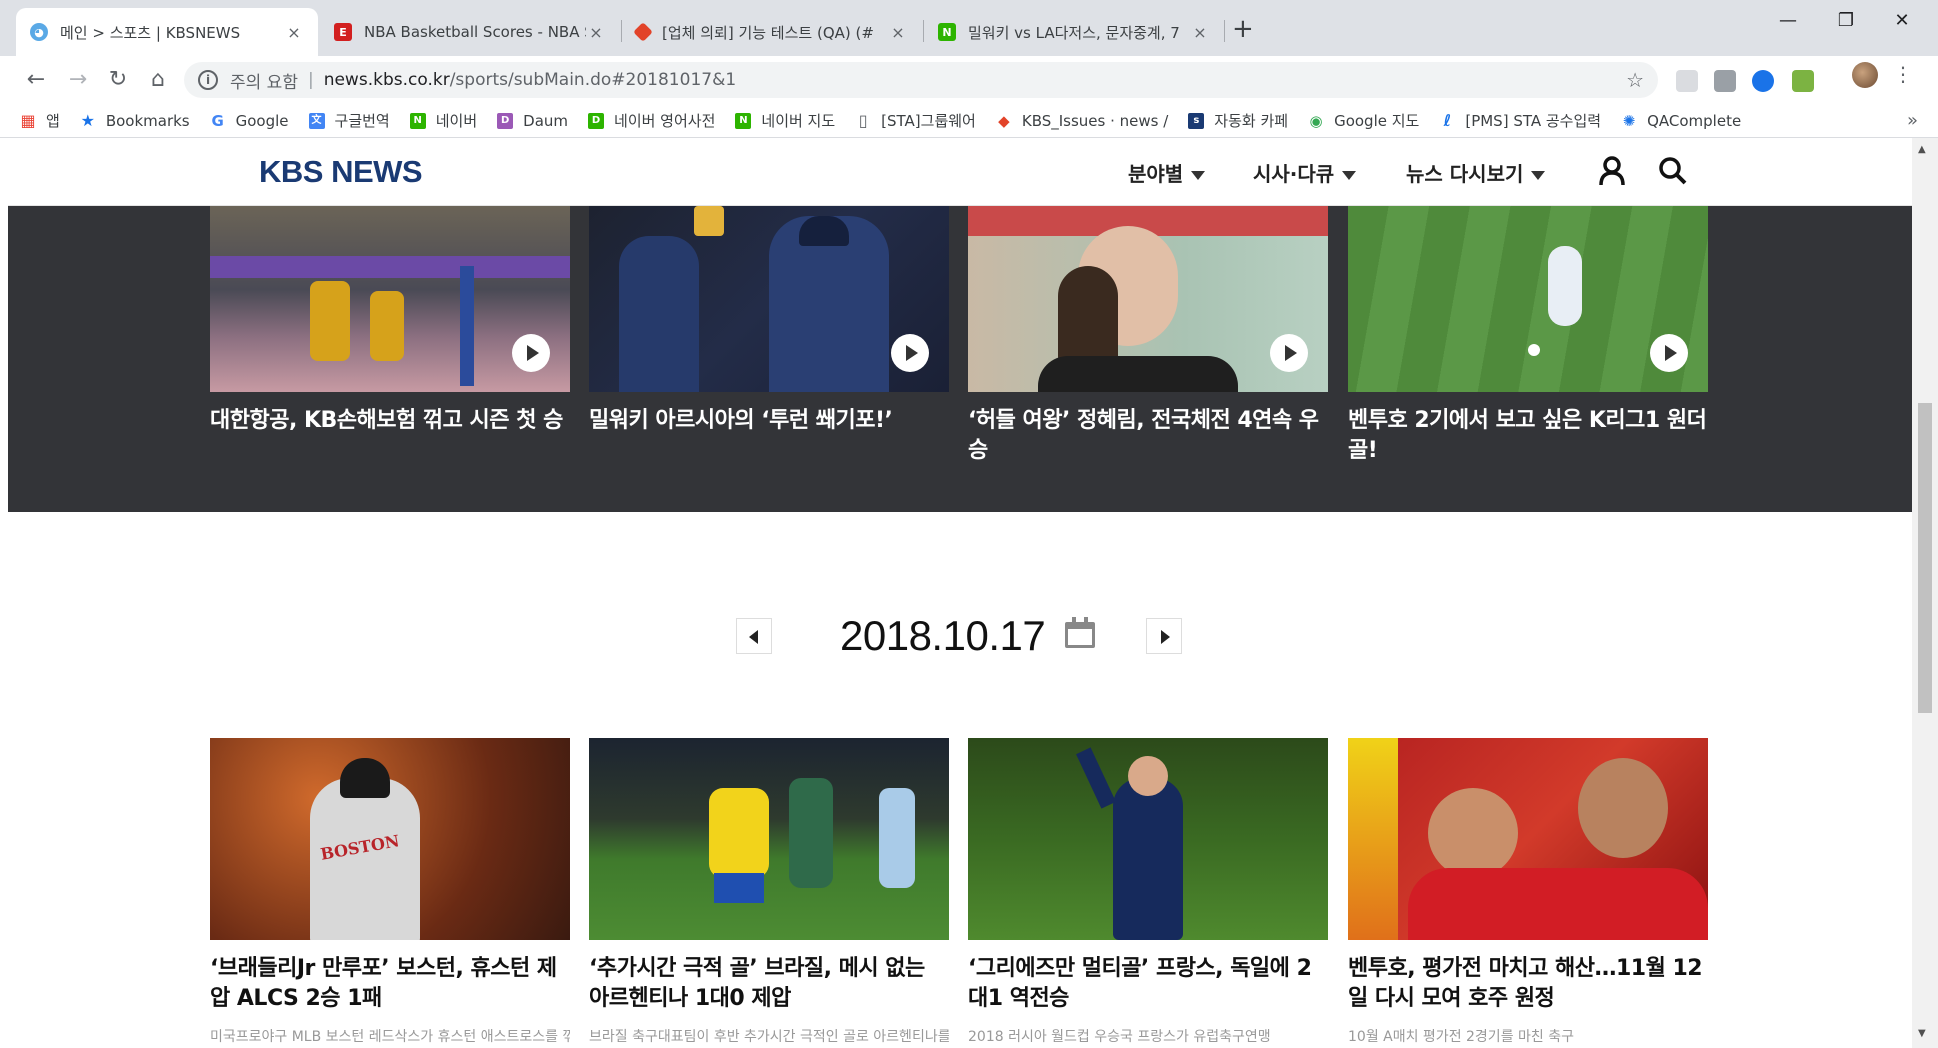 This screenshot has height=1048, width=1938. What do you see at coordinates (1635, 80) in the screenshot?
I see `bookmark-star-icon: ☆` at bounding box center [1635, 80].